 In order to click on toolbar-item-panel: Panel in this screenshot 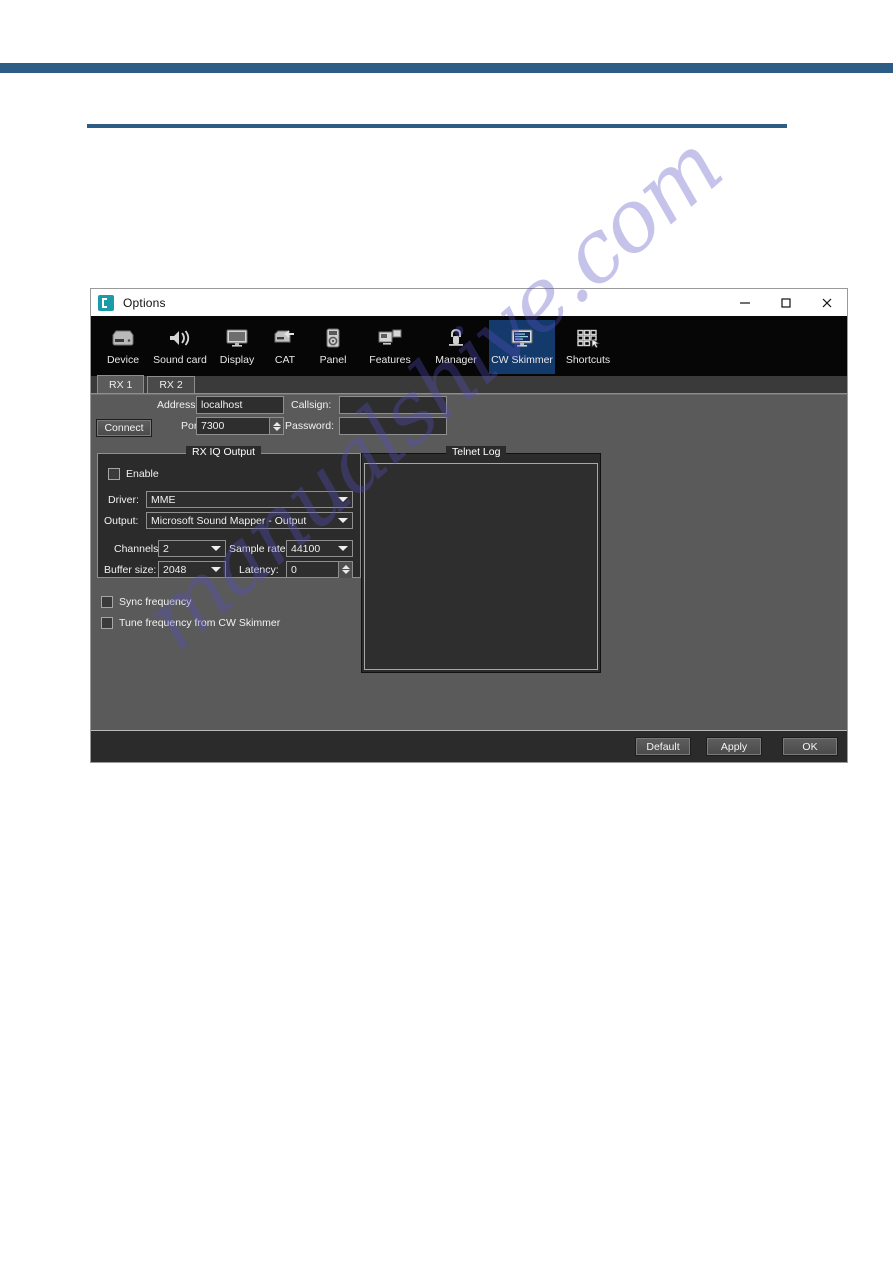, I will do `click(333, 347)`.